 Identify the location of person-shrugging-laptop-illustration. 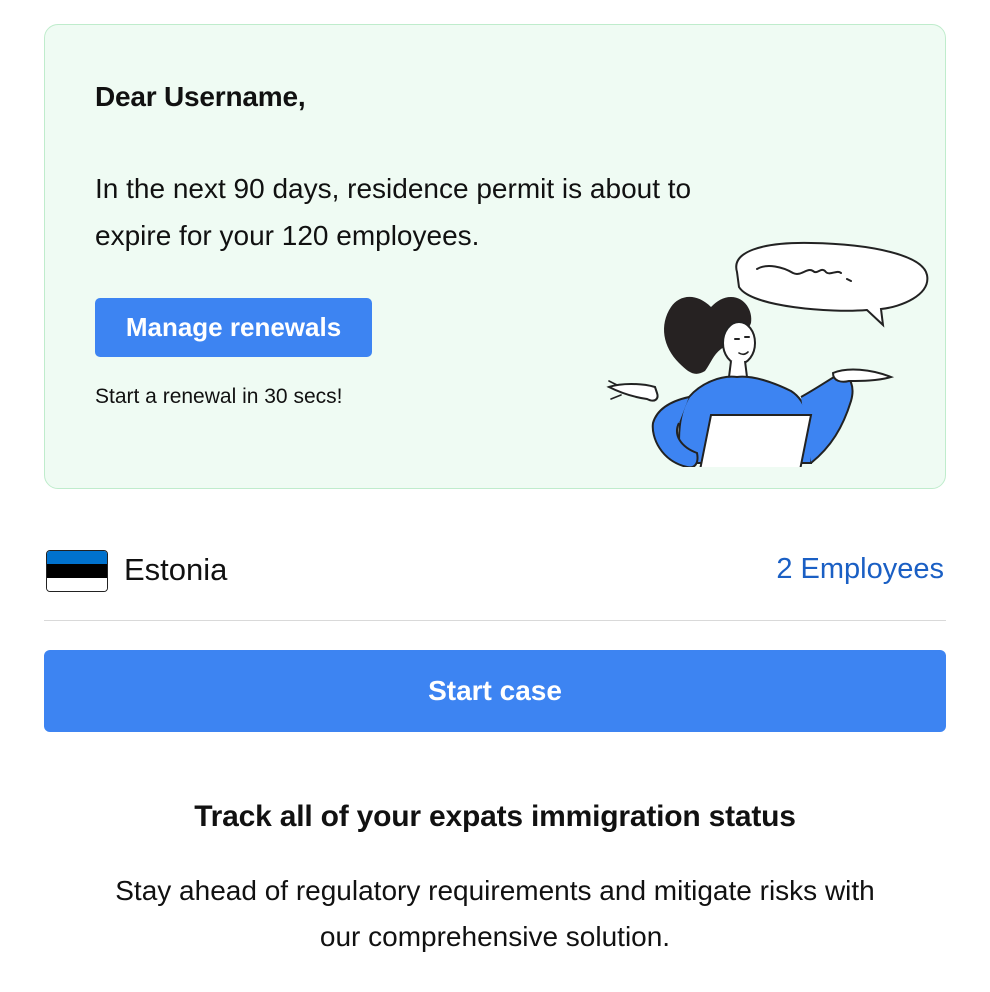
(767, 354).